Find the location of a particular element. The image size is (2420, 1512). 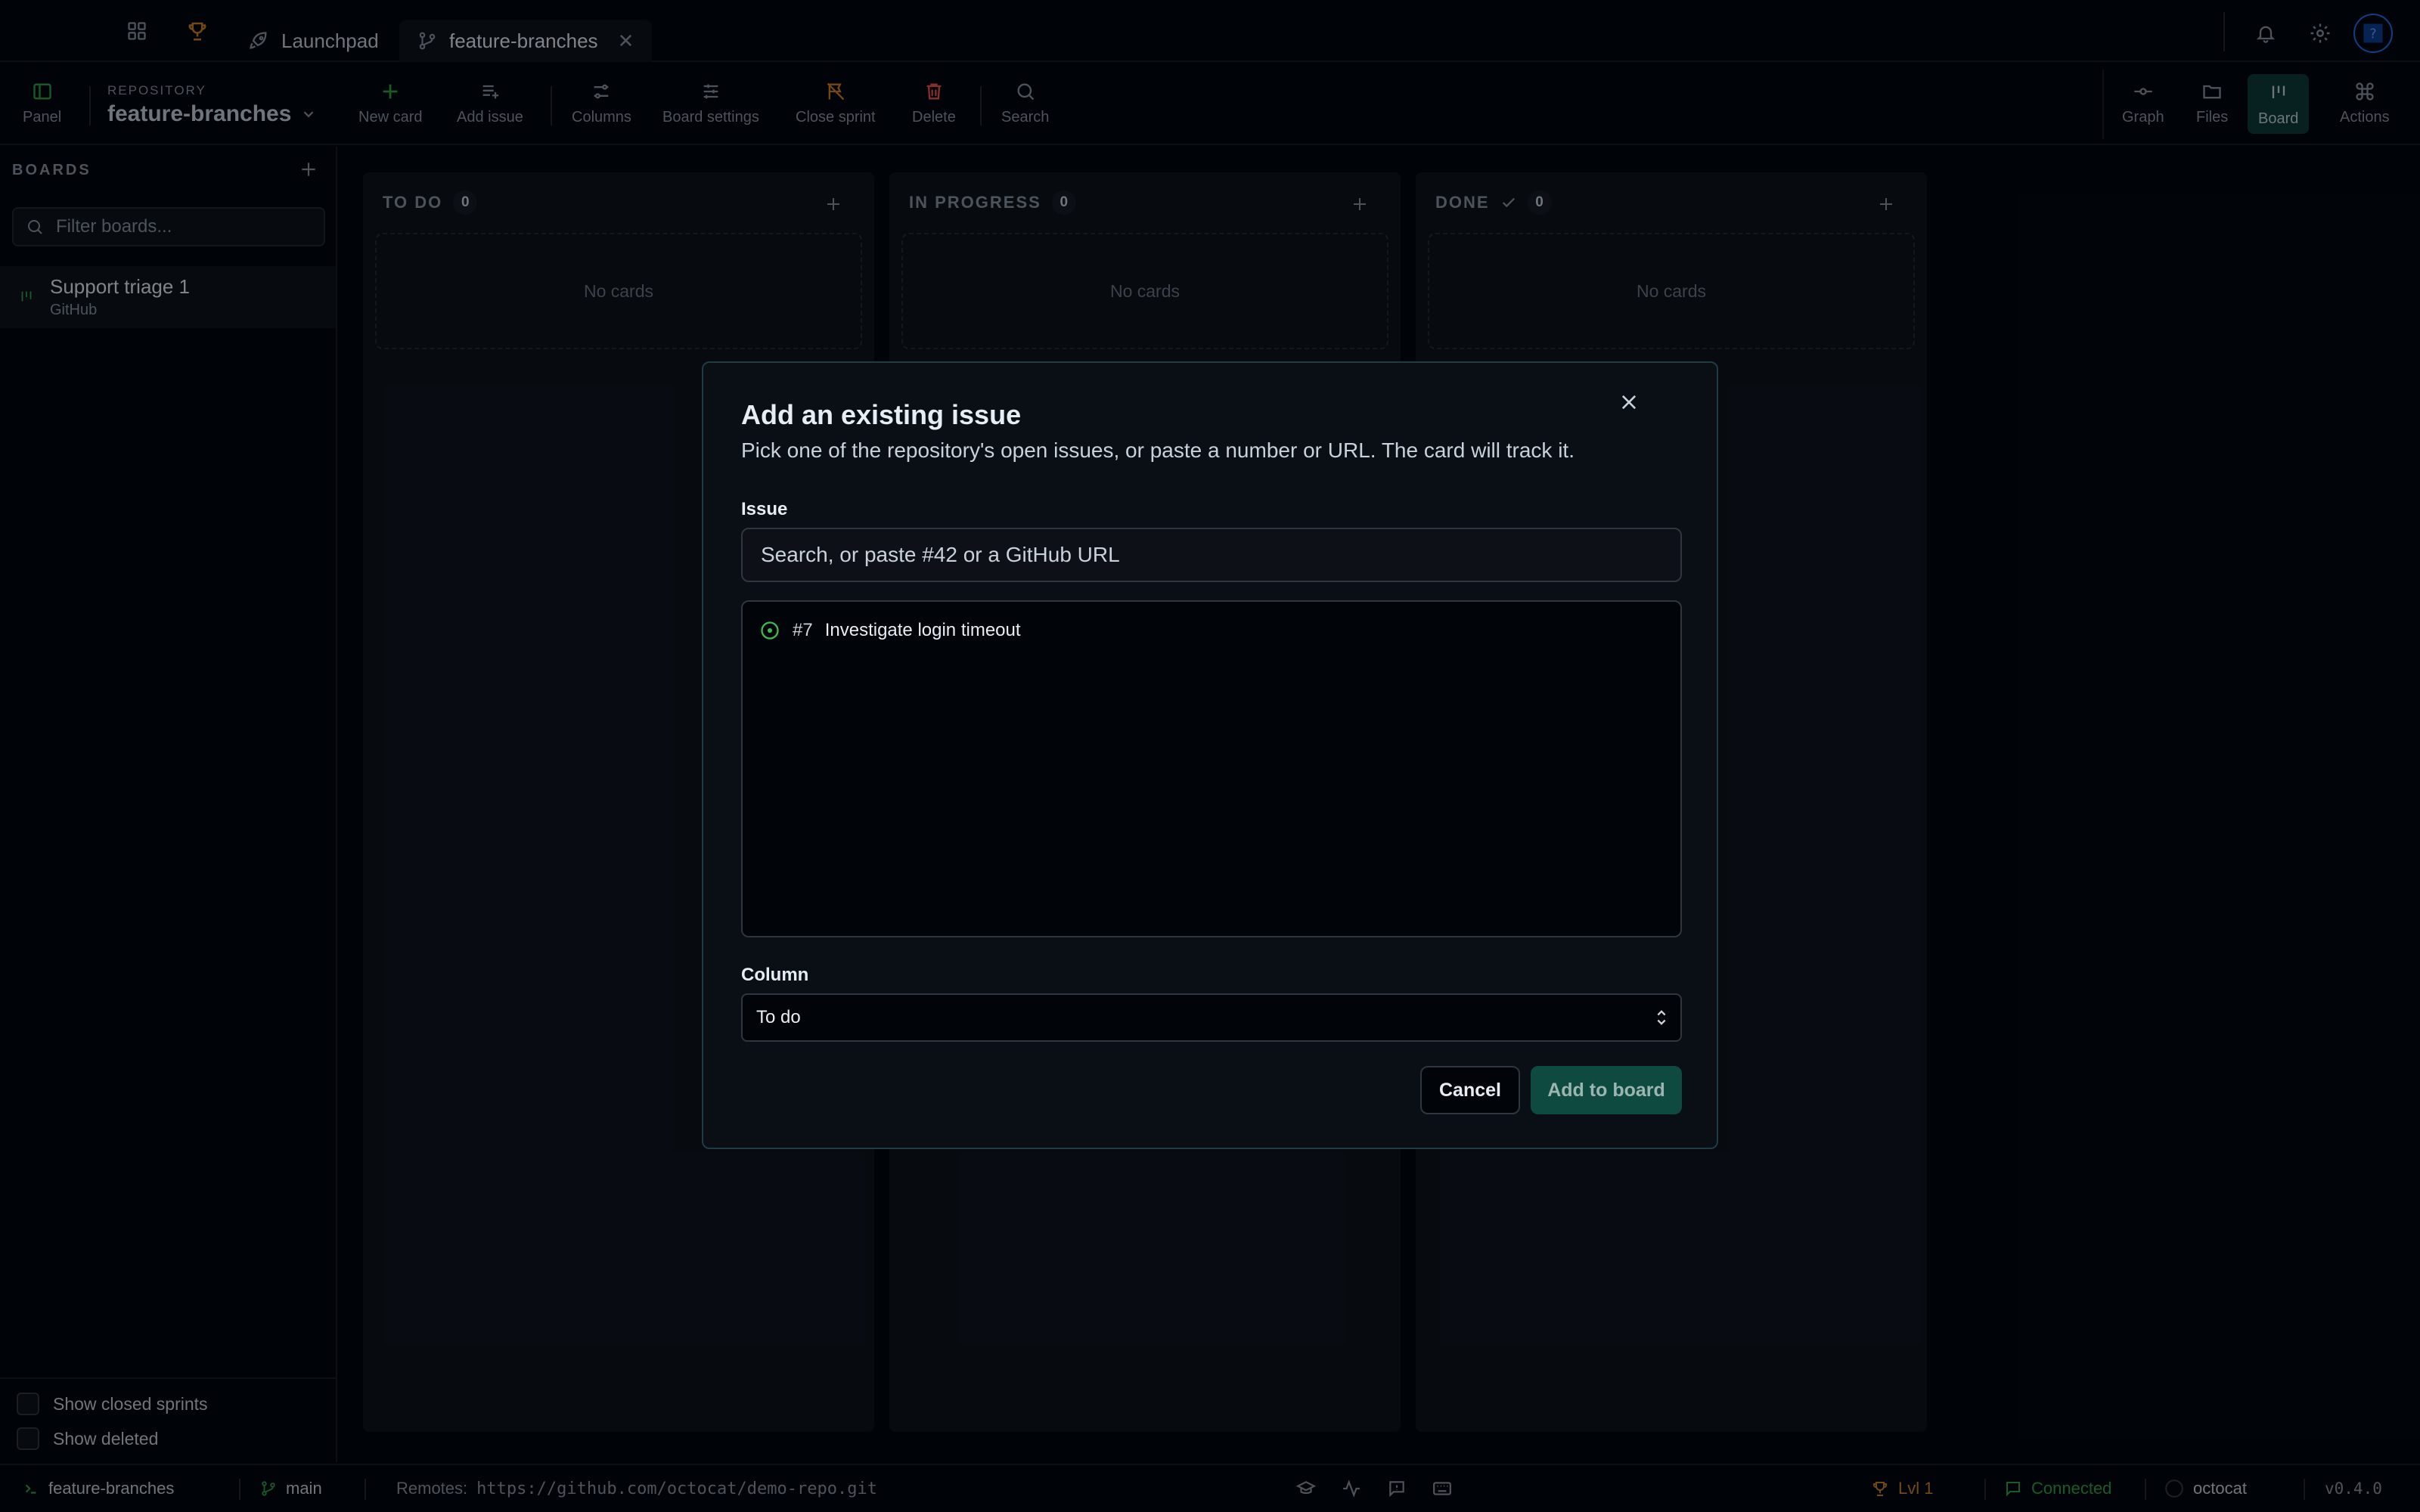

issue-title: Investigate login timeout is located at coordinates (922, 630).